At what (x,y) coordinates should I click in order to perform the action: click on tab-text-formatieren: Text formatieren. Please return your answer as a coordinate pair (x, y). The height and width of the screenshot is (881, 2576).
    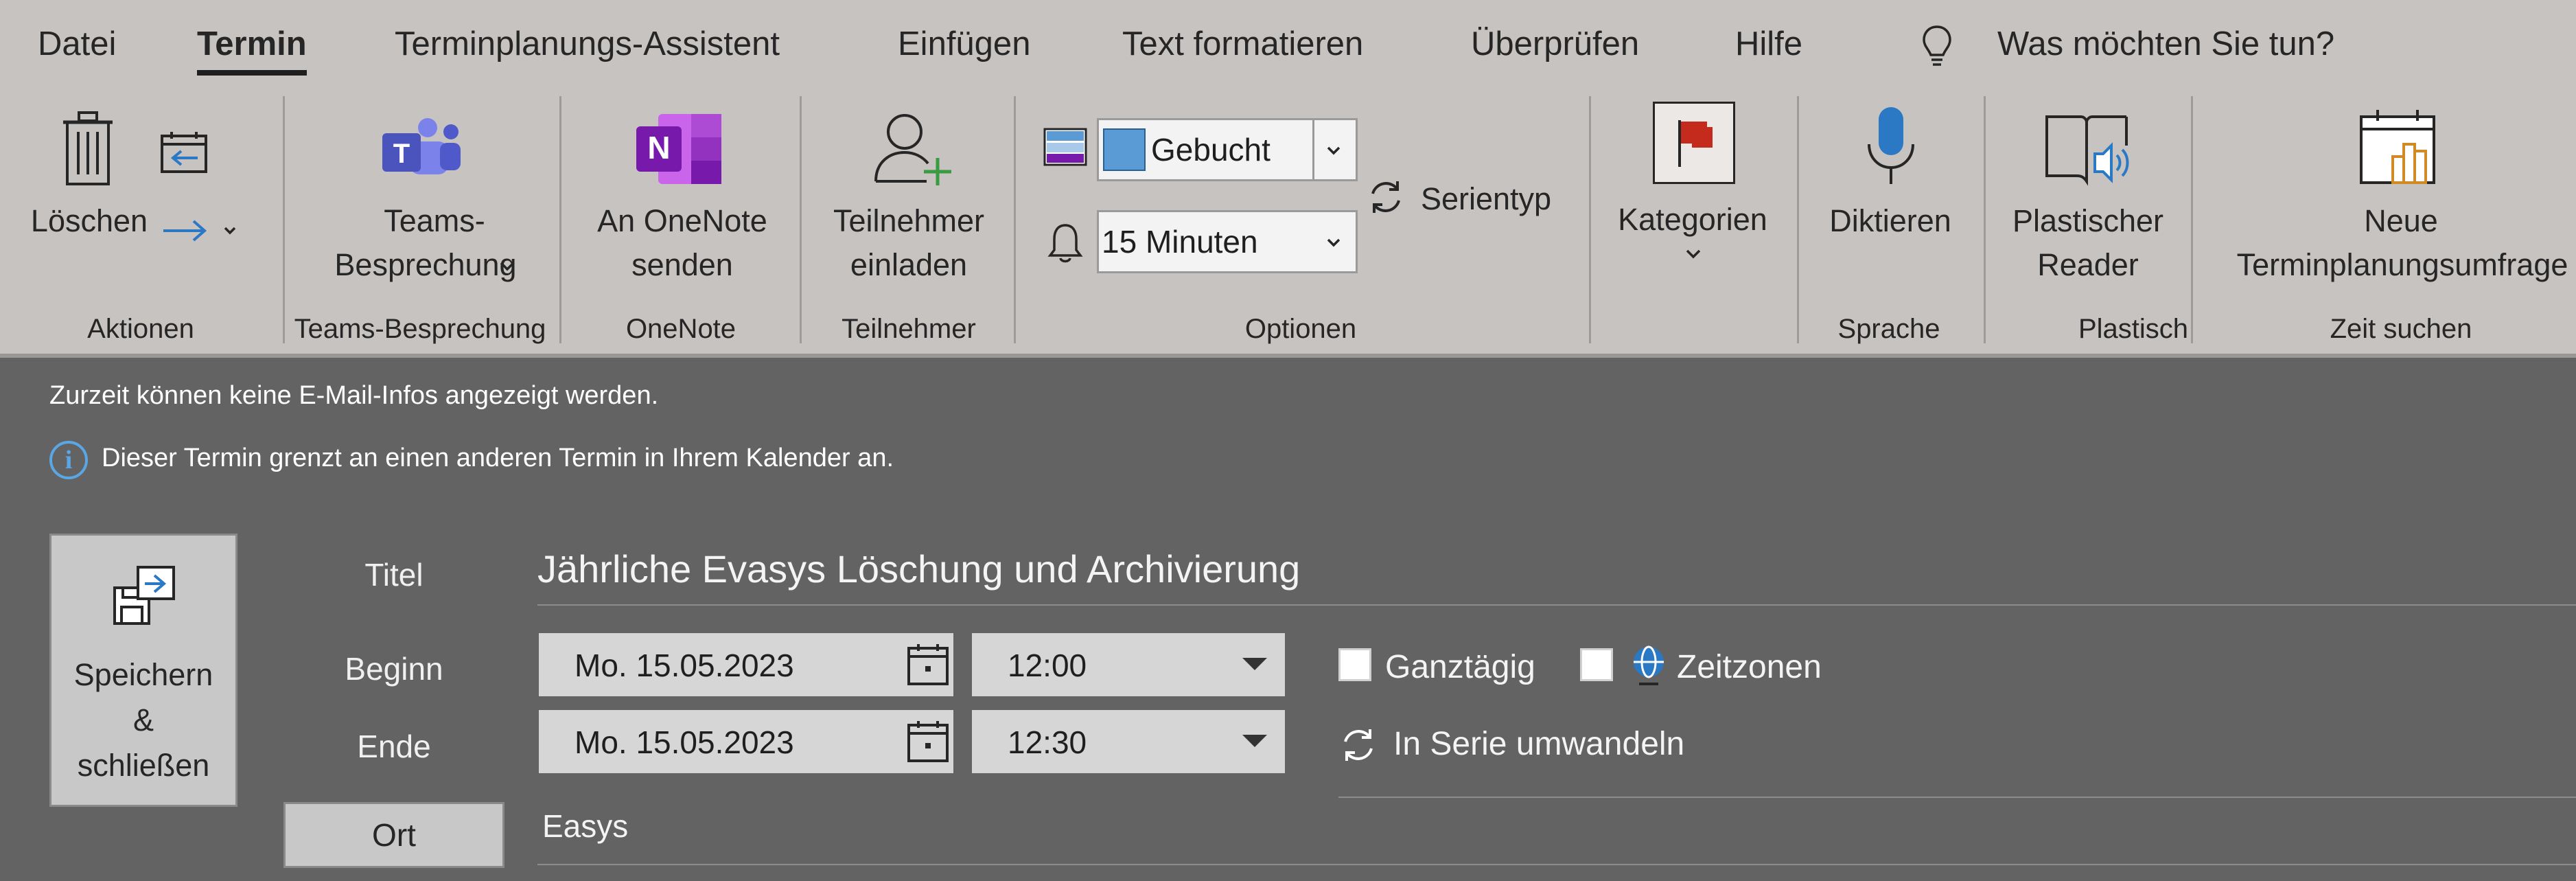
    Looking at the image, I should click on (1242, 44).